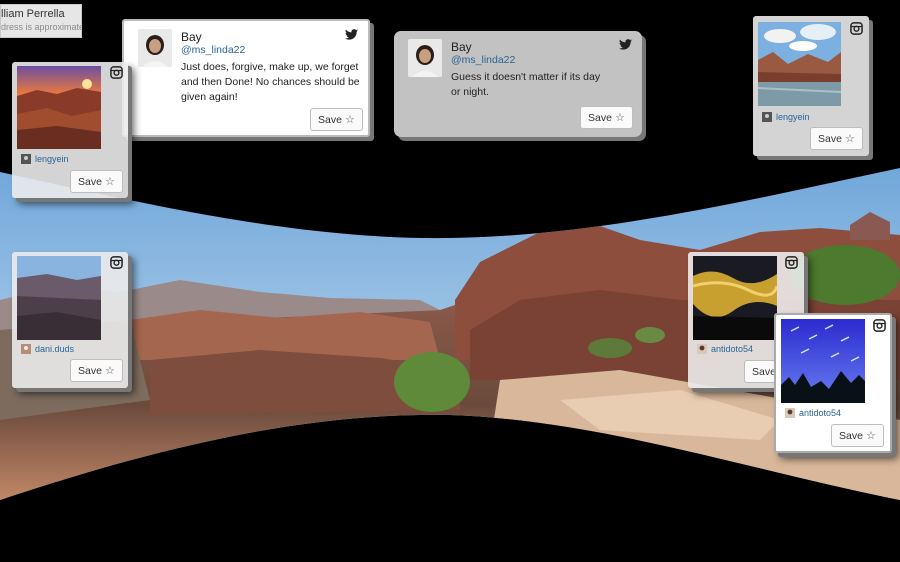 Image resolution: width=900 pixels, height=562 pixels. I want to click on location-tag: lliam Perrella dress is approximate, so click(41, 21).